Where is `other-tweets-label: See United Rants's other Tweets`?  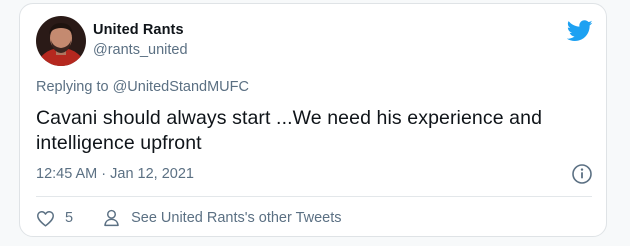 other-tweets-label: See United Rants's other Tweets is located at coordinates (236, 218).